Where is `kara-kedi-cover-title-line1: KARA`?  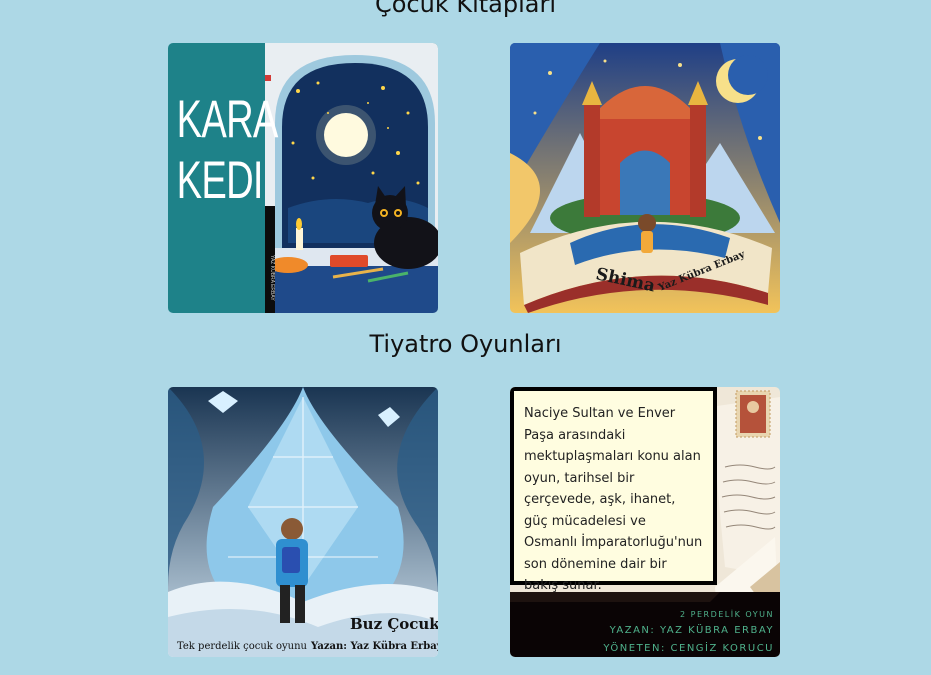 kara-kedi-cover-title-line1: KARA is located at coordinates (228, 119).